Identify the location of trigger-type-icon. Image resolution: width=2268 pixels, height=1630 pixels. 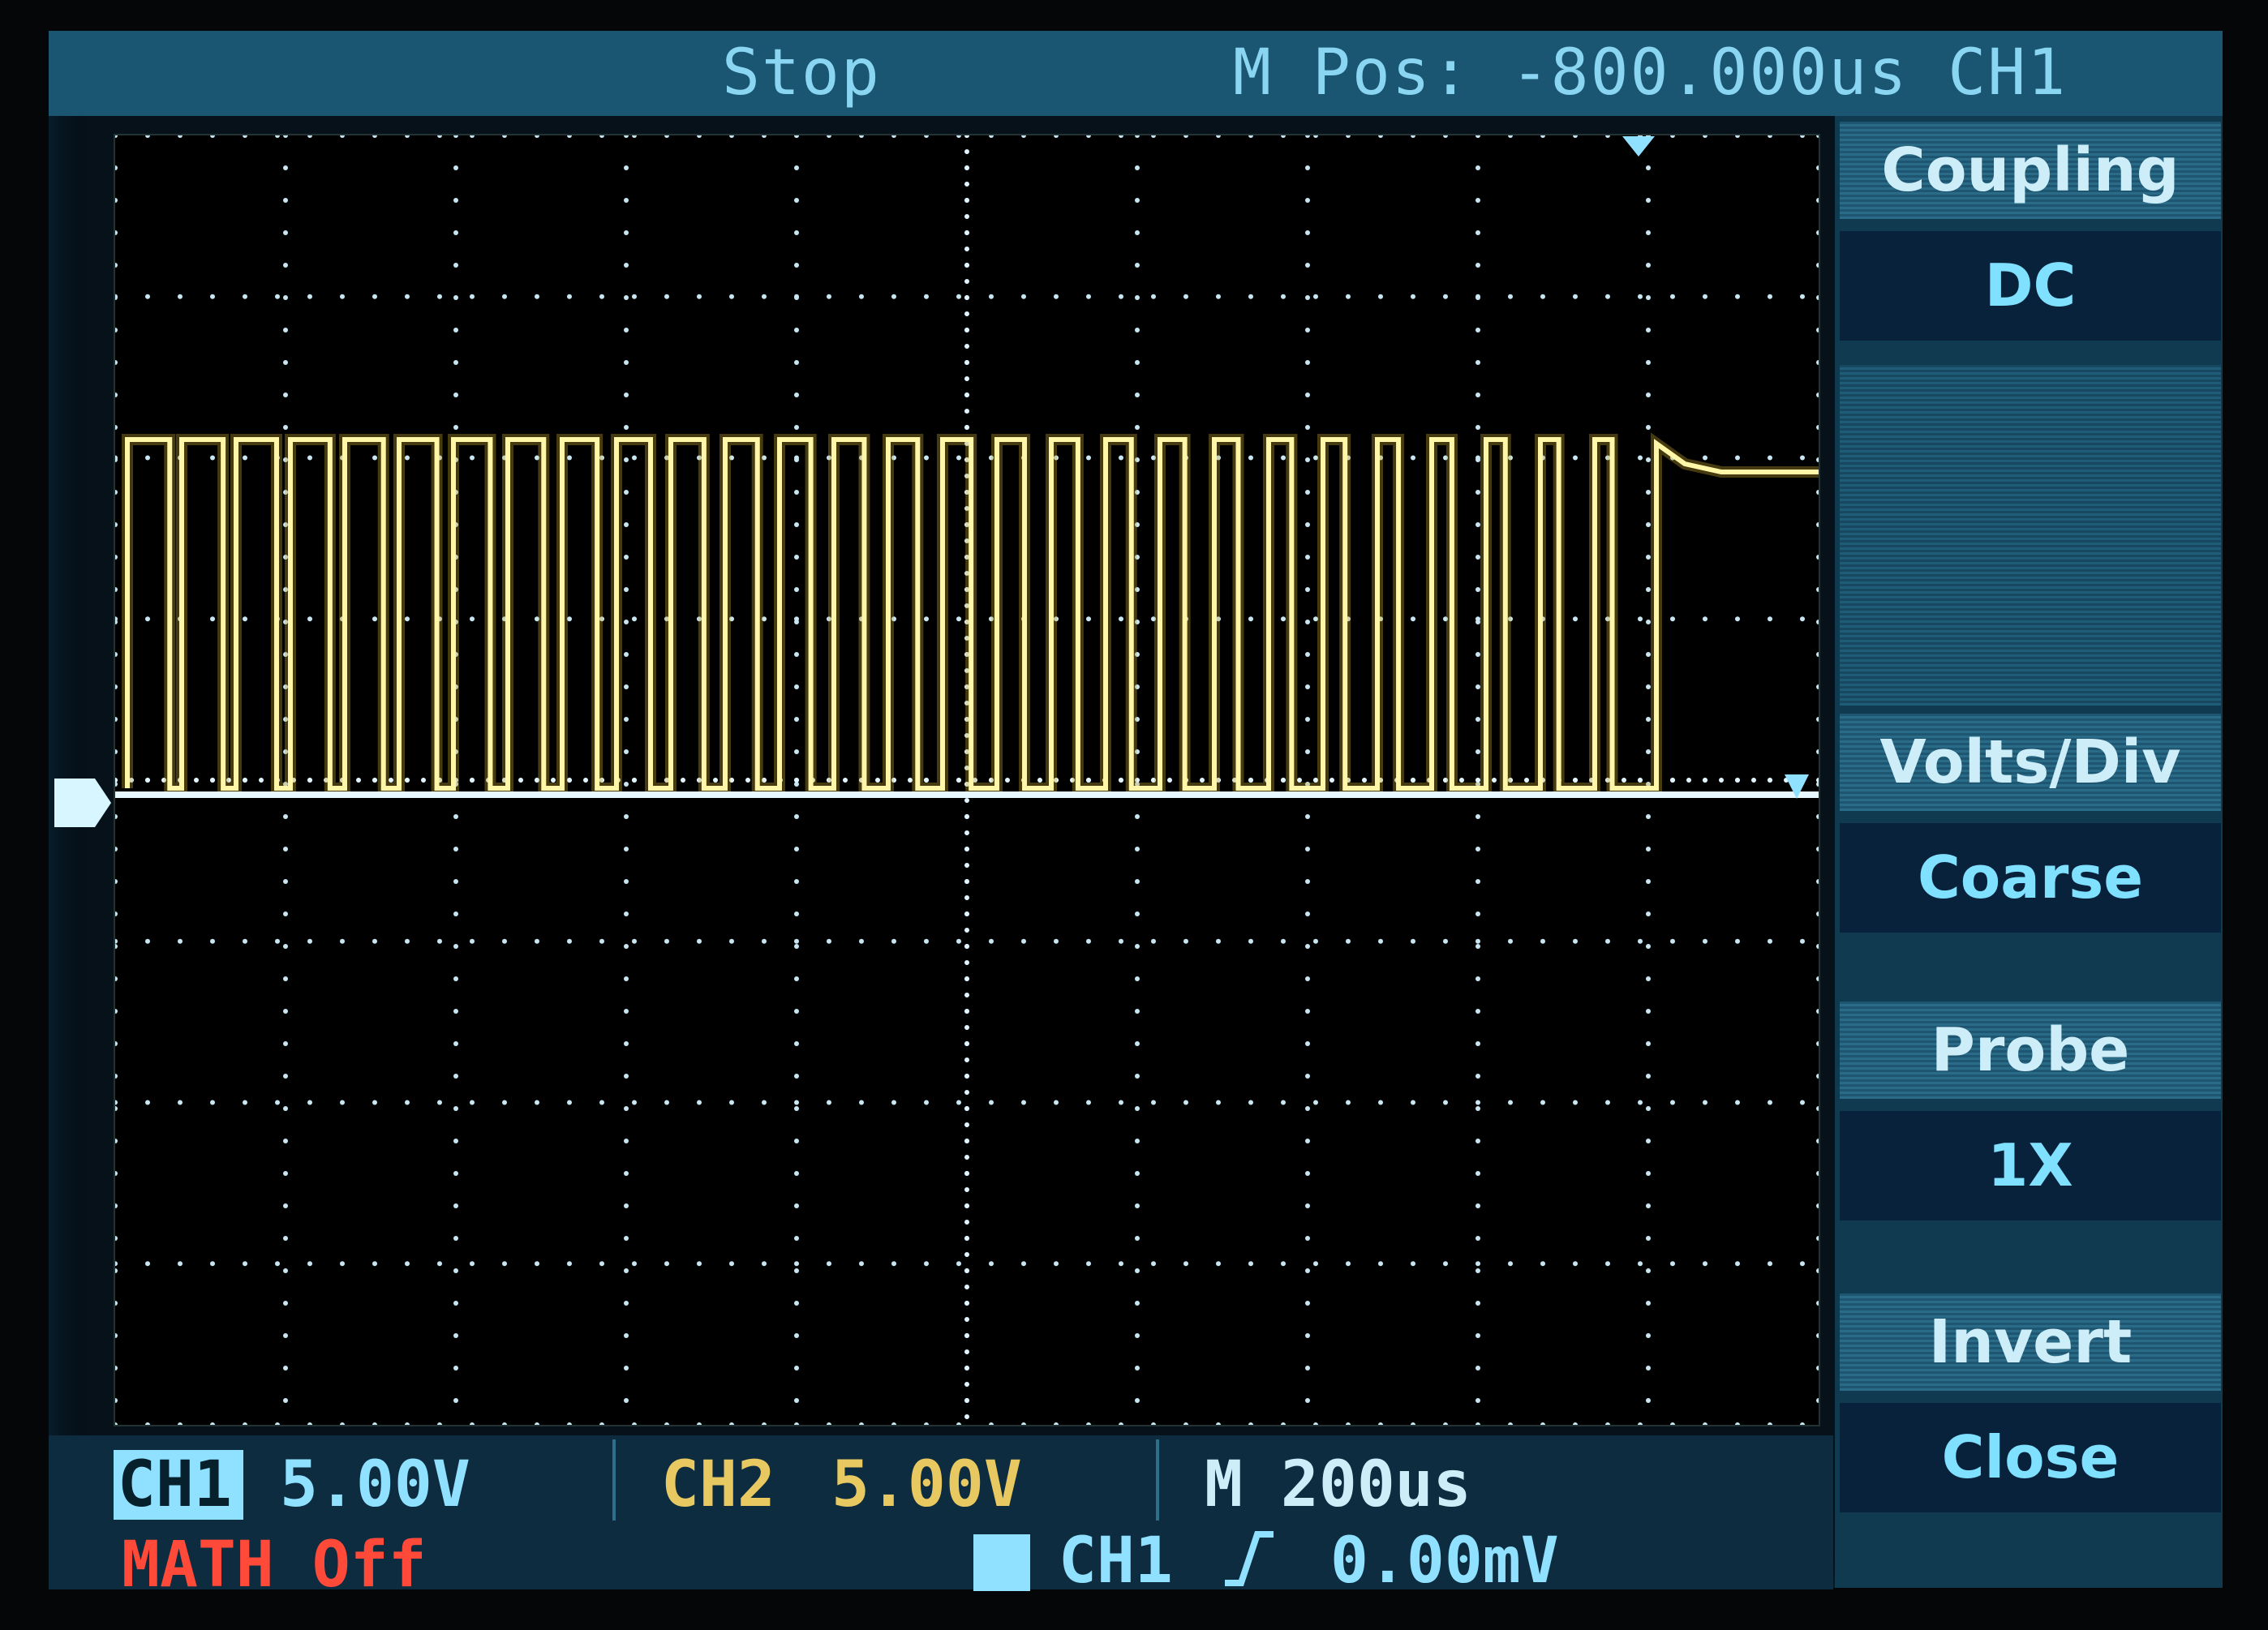
(1001, 1562).